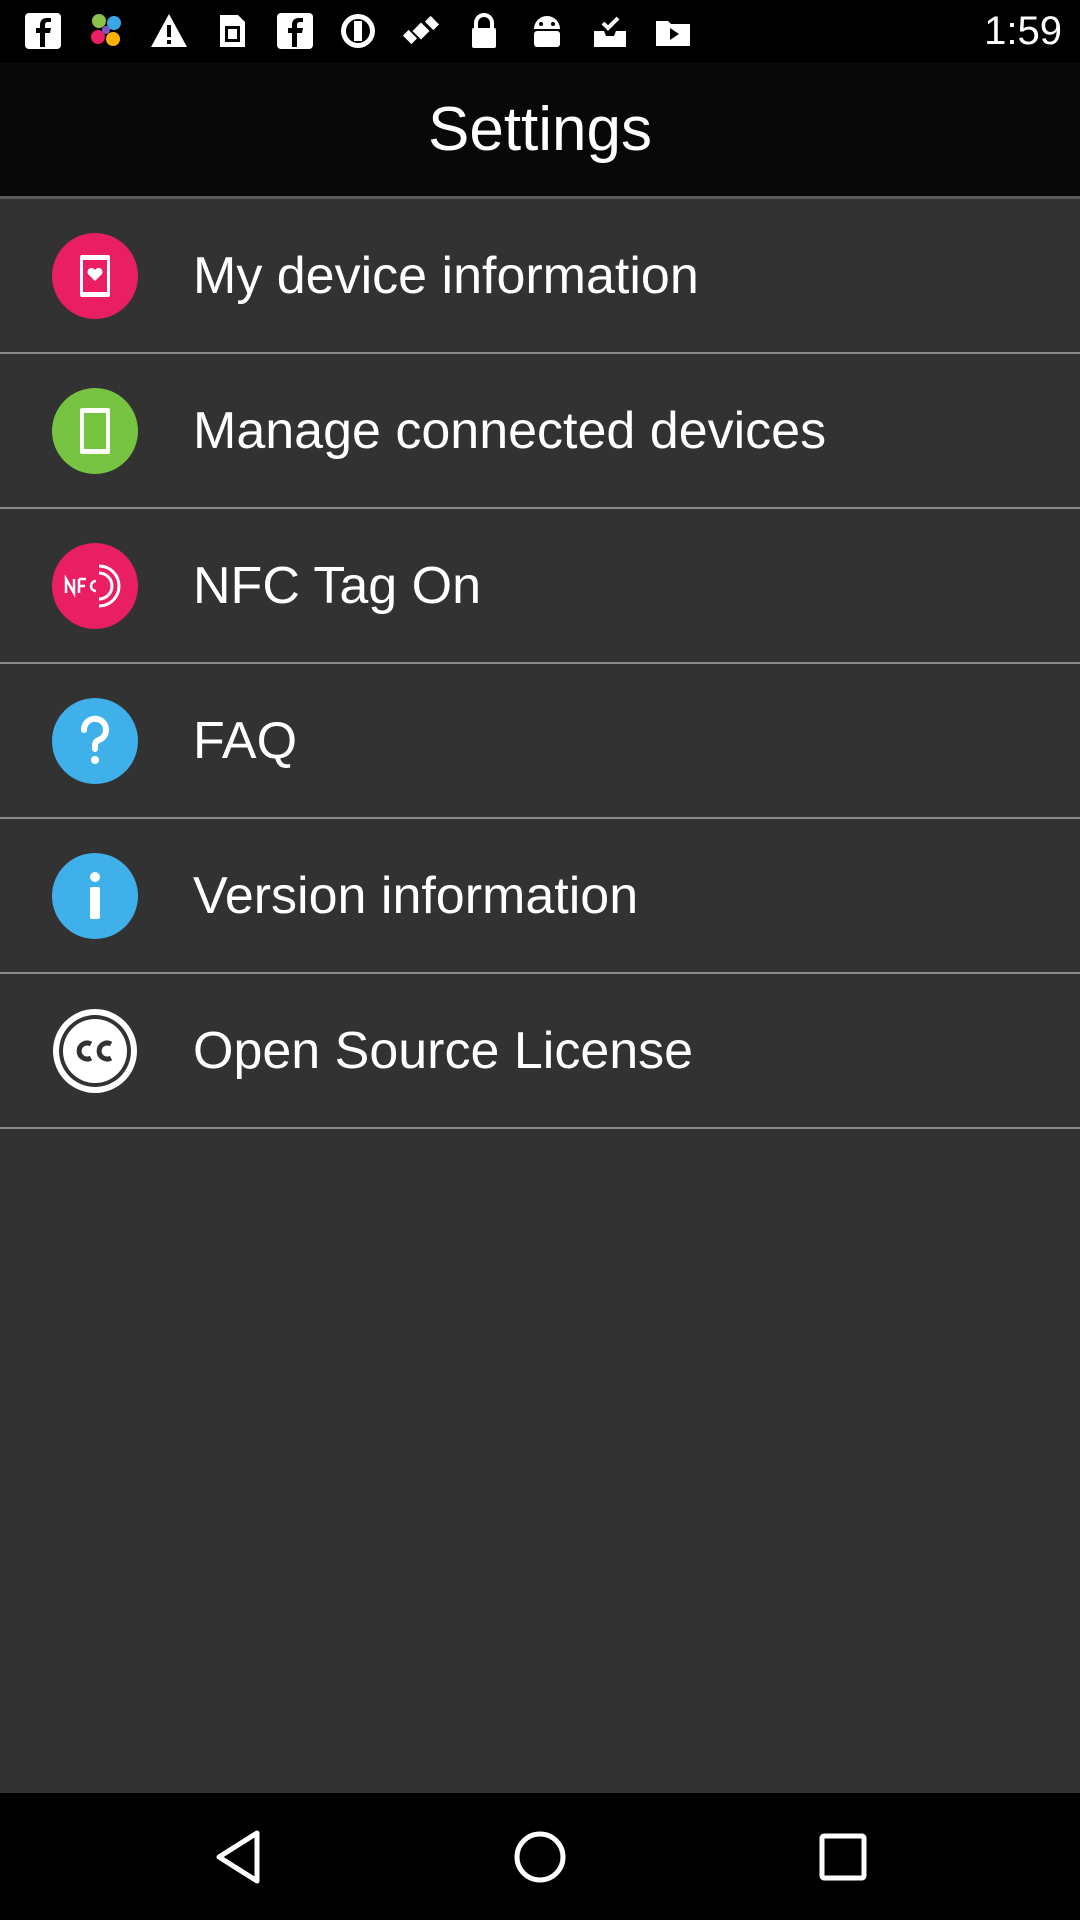  What do you see at coordinates (95, 431) in the screenshot?
I see `tablet-icon` at bounding box center [95, 431].